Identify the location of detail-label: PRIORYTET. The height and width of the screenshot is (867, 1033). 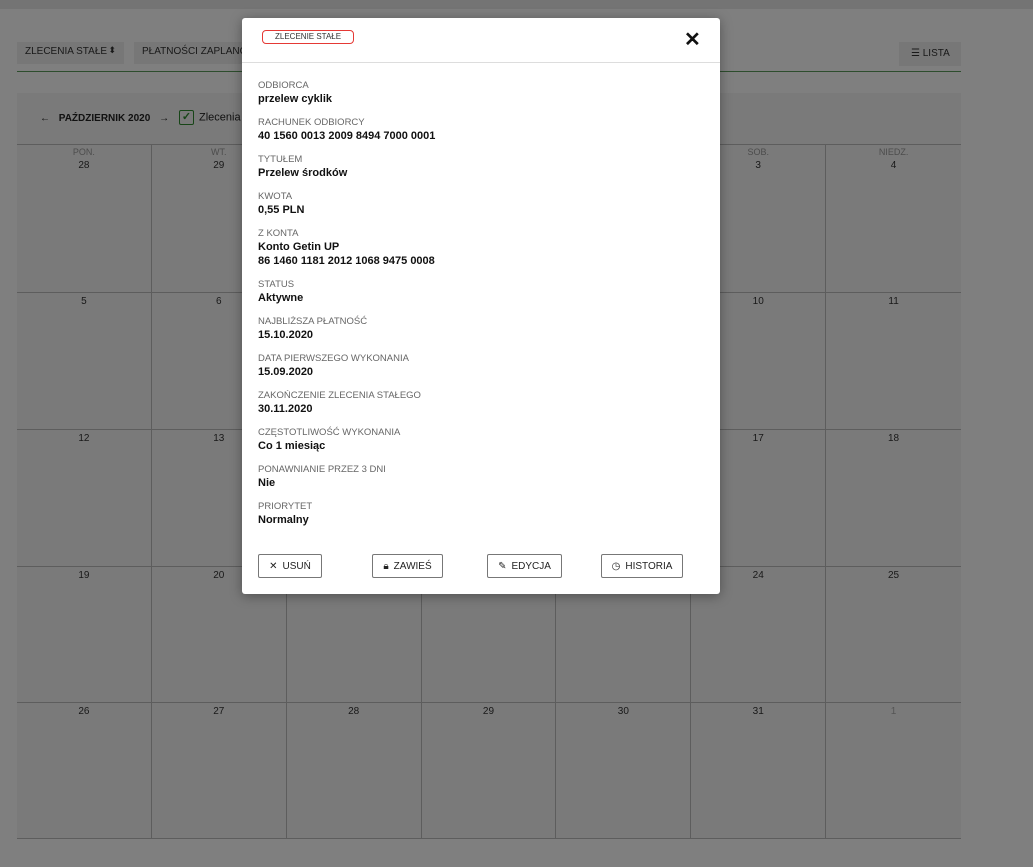
(285, 506).